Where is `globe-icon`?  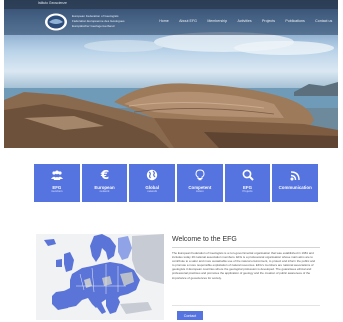
globe-icon is located at coordinates (152, 175).